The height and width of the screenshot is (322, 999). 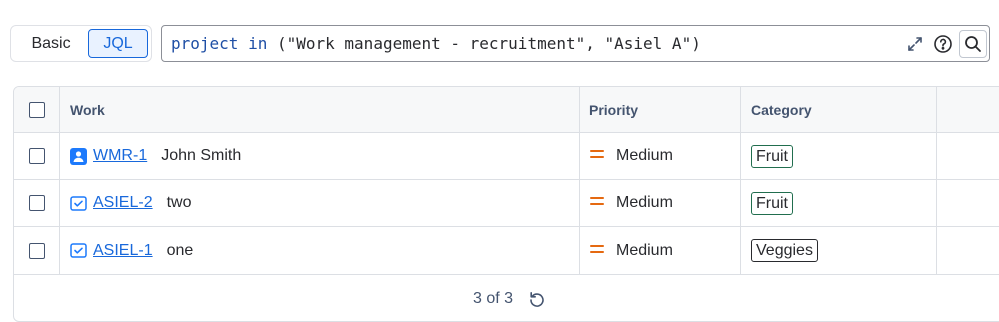 What do you see at coordinates (78, 156) in the screenshot?
I see `user-story-icon` at bounding box center [78, 156].